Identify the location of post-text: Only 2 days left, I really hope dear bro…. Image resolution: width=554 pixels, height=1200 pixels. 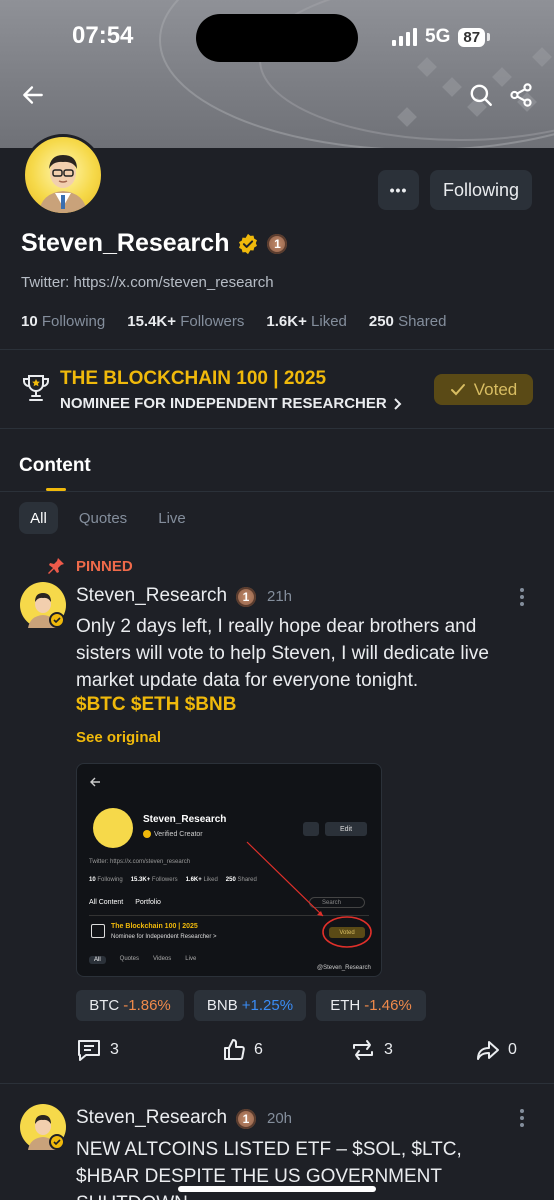
(282, 653).